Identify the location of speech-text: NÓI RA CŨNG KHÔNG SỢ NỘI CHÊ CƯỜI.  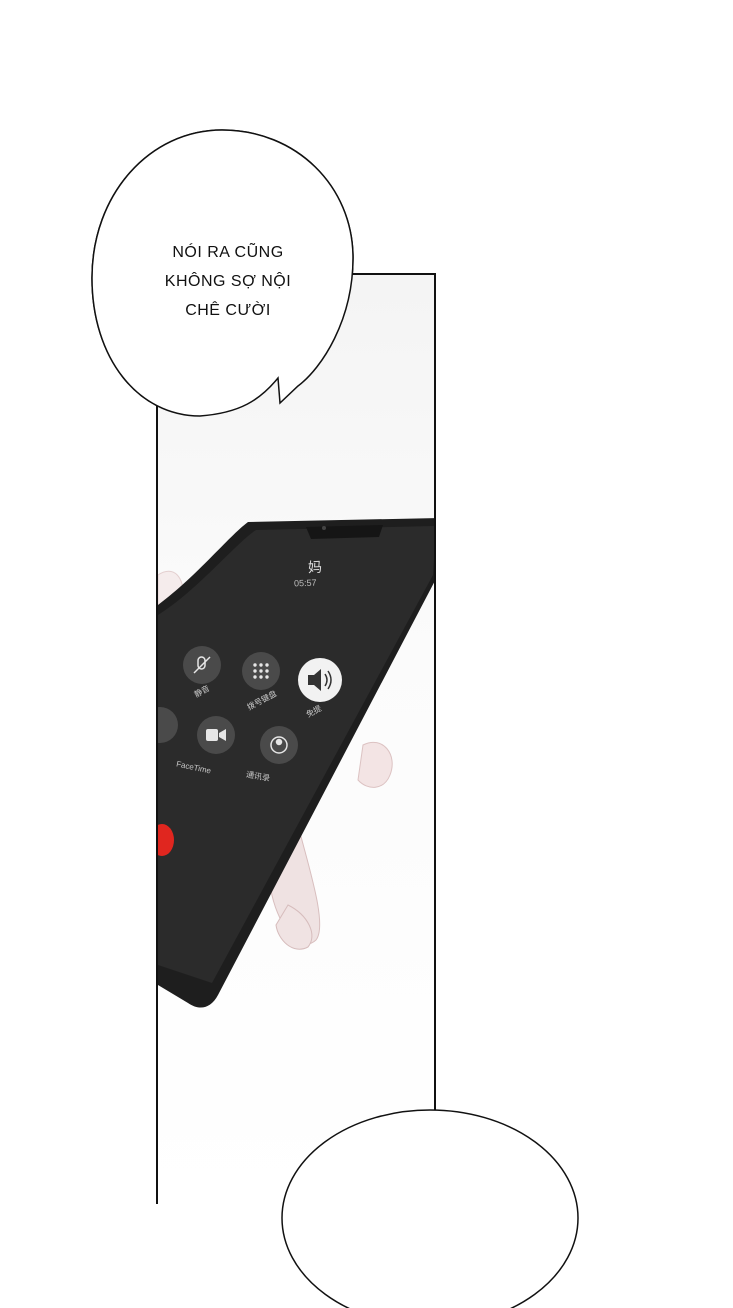
(228, 281).